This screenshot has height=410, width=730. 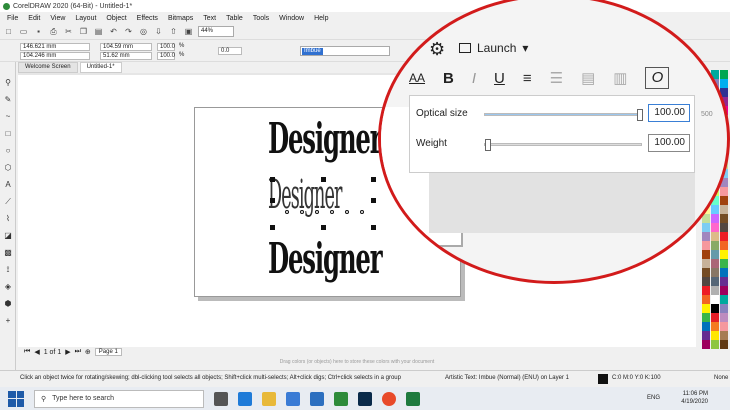 I want to click on menu-window: Window, so click(x=291, y=18).